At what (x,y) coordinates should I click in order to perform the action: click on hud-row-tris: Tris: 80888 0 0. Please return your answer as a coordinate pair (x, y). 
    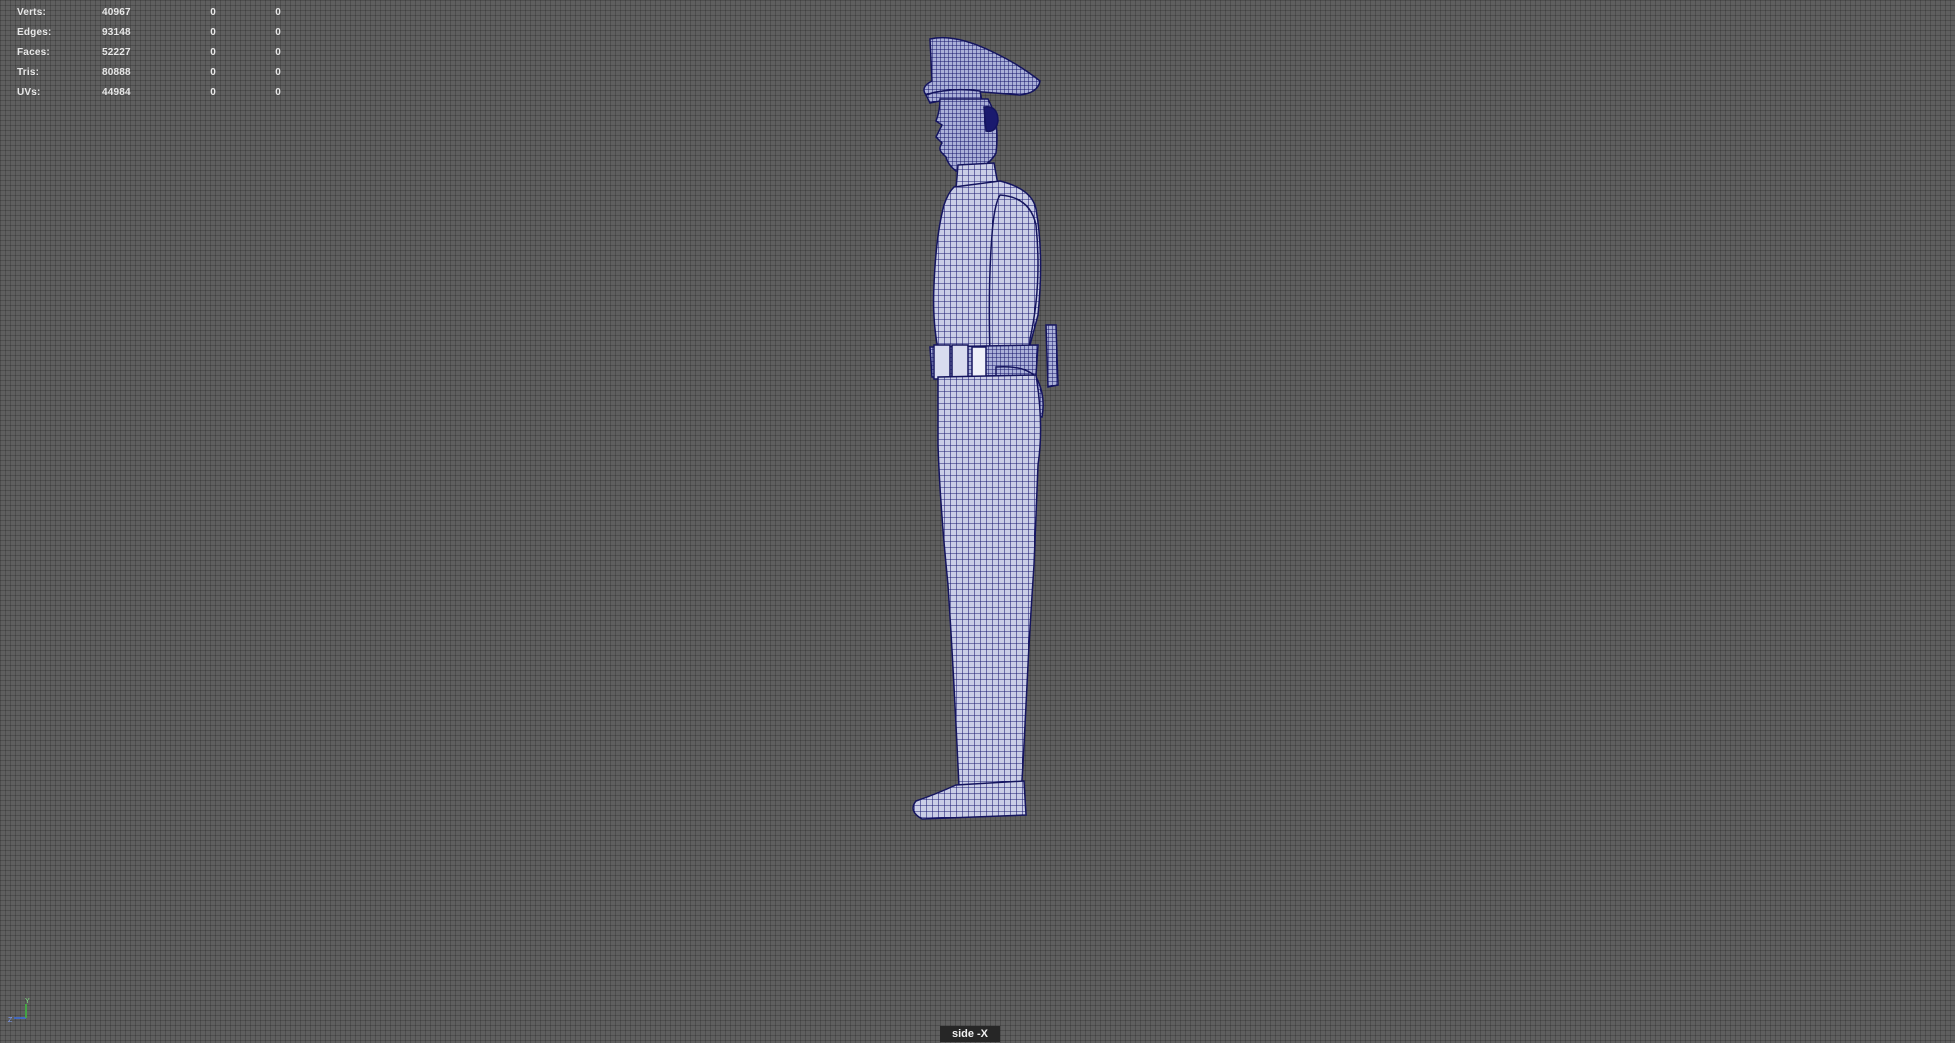
    Looking at the image, I should click on (149, 73).